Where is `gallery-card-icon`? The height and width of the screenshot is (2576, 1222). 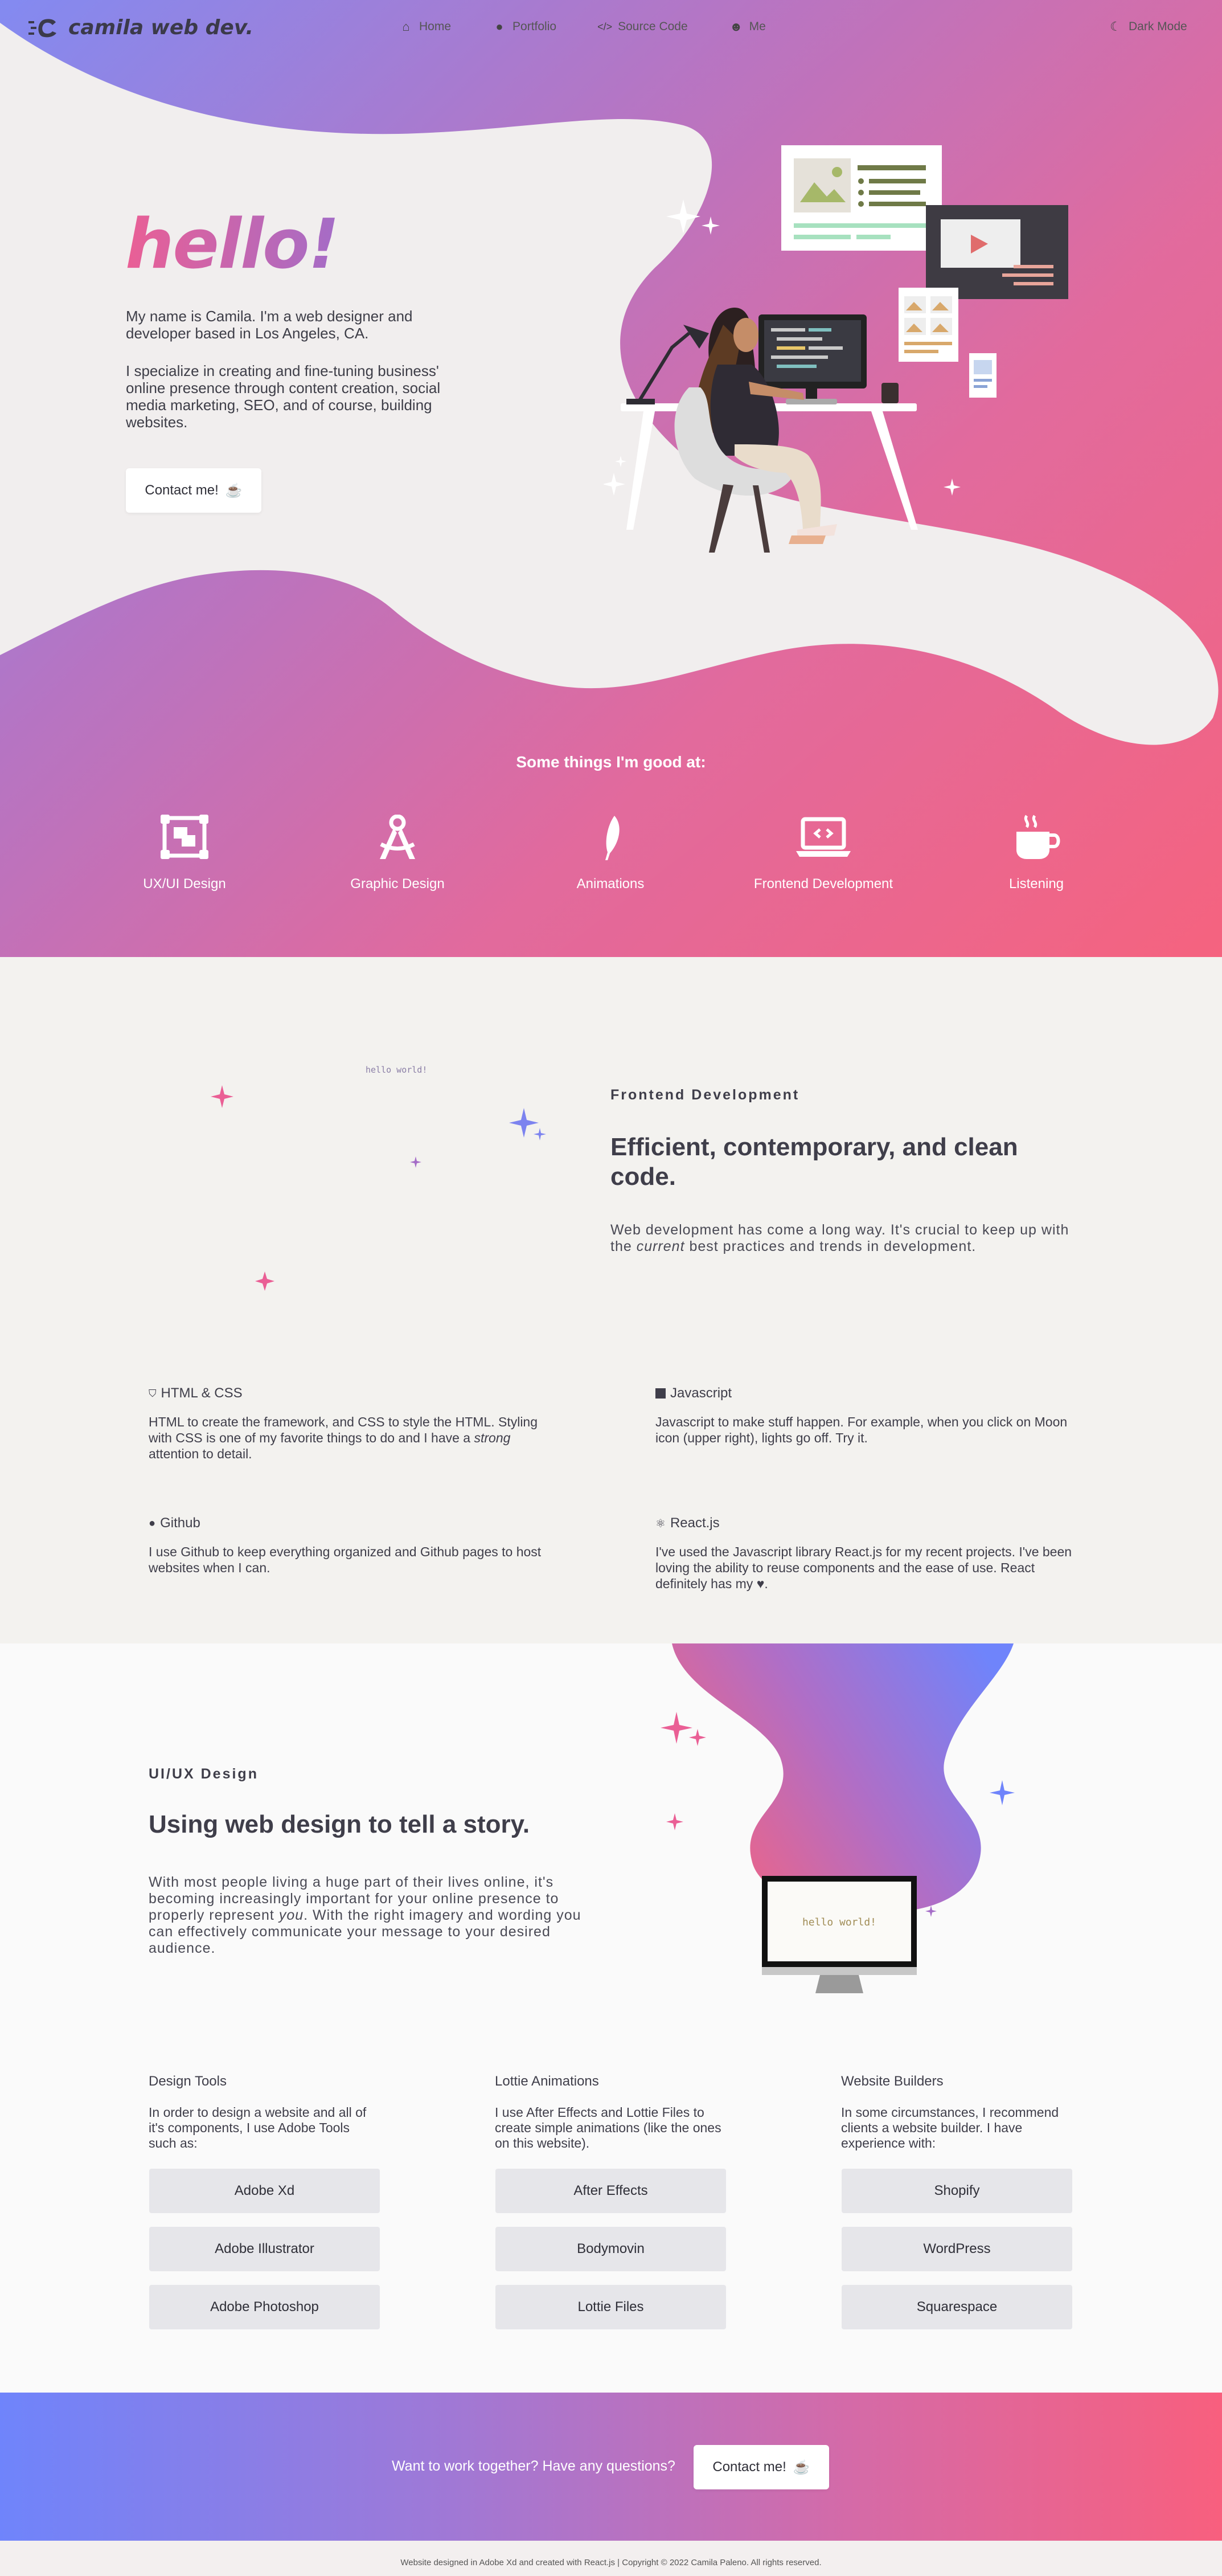 gallery-card-icon is located at coordinates (928, 325).